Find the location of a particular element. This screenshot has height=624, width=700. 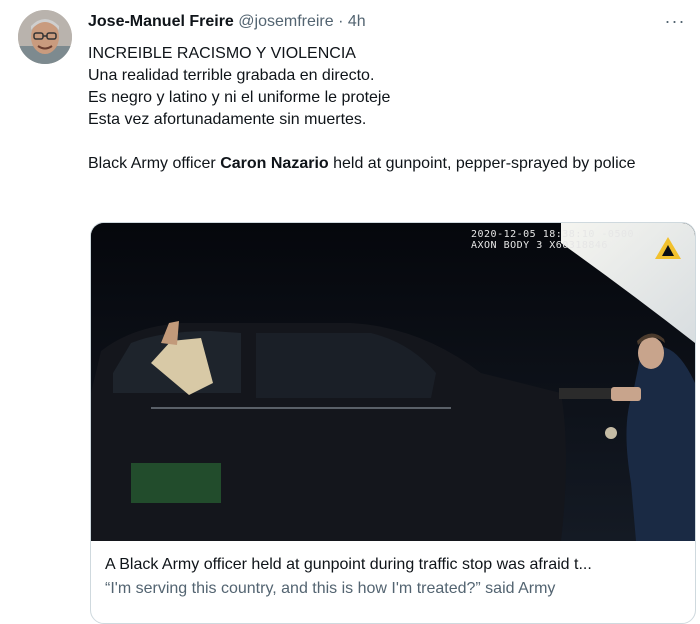

handle: @josemfreire is located at coordinates (285, 21).